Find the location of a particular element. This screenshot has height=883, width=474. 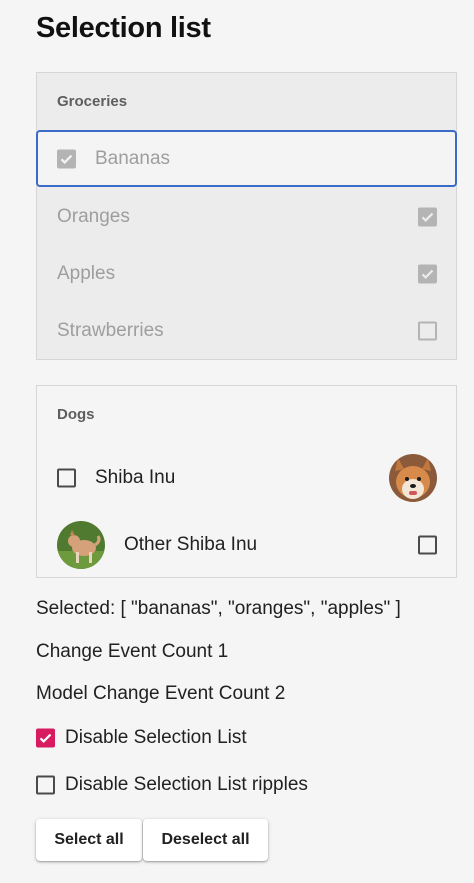

page-title: Selection list is located at coordinates (123, 28).